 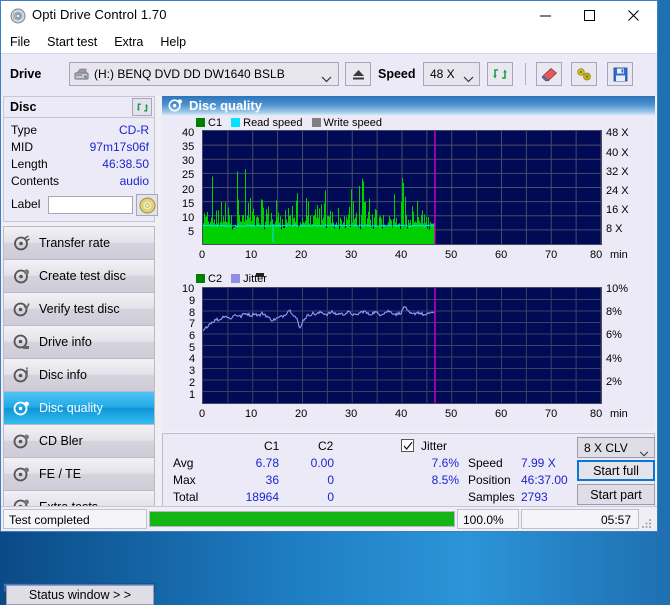 I want to click on c2-y2tick: 10%, so click(x=617, y=289).